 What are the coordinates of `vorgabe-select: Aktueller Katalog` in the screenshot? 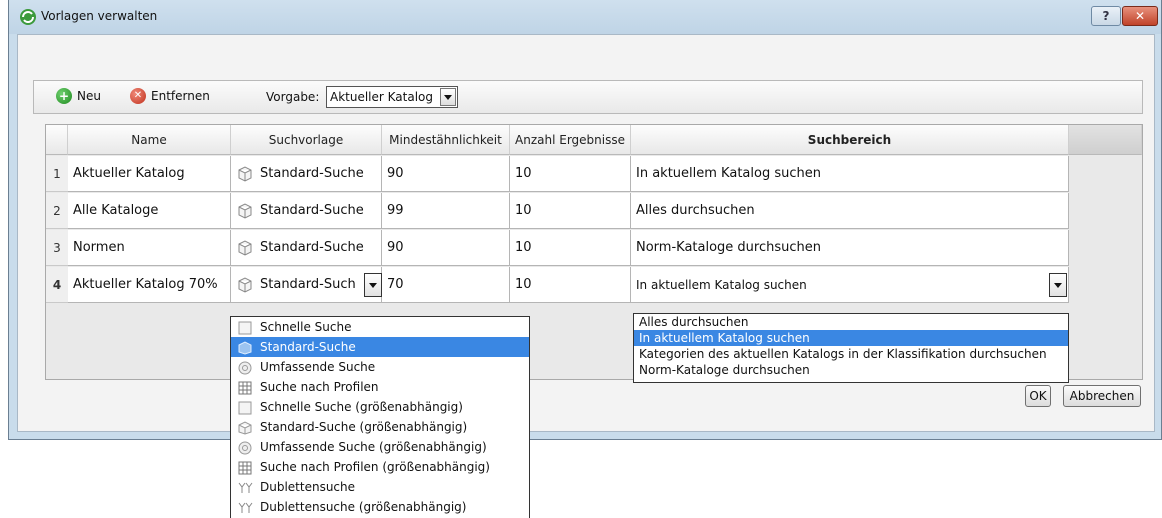 It's located at (392, 97).